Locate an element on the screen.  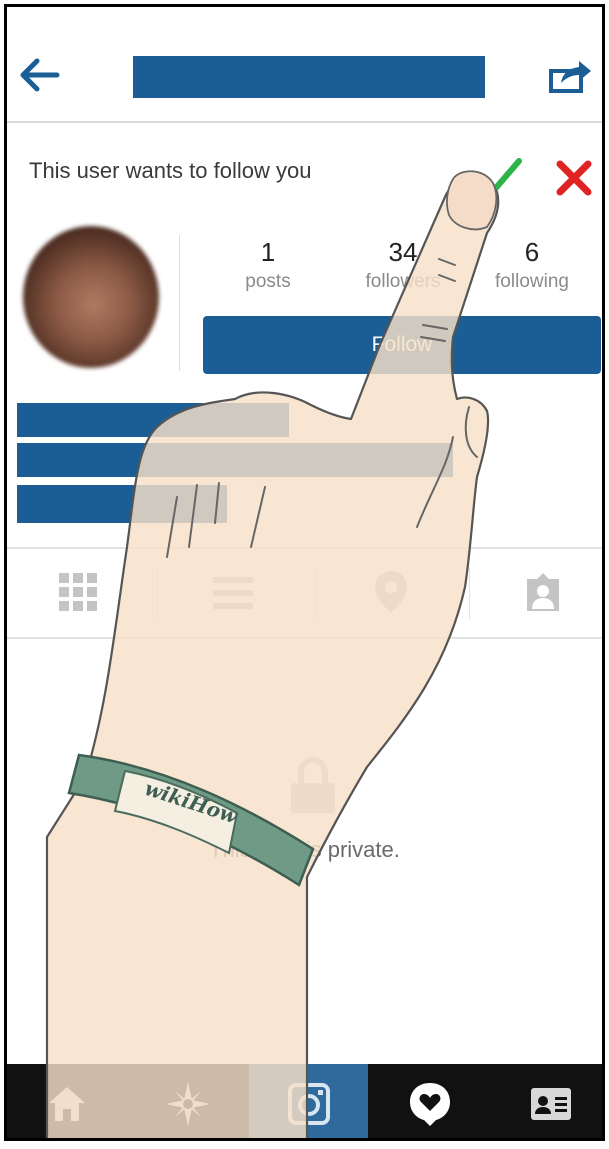
nav-camera is located at coordinates (308, 1101).